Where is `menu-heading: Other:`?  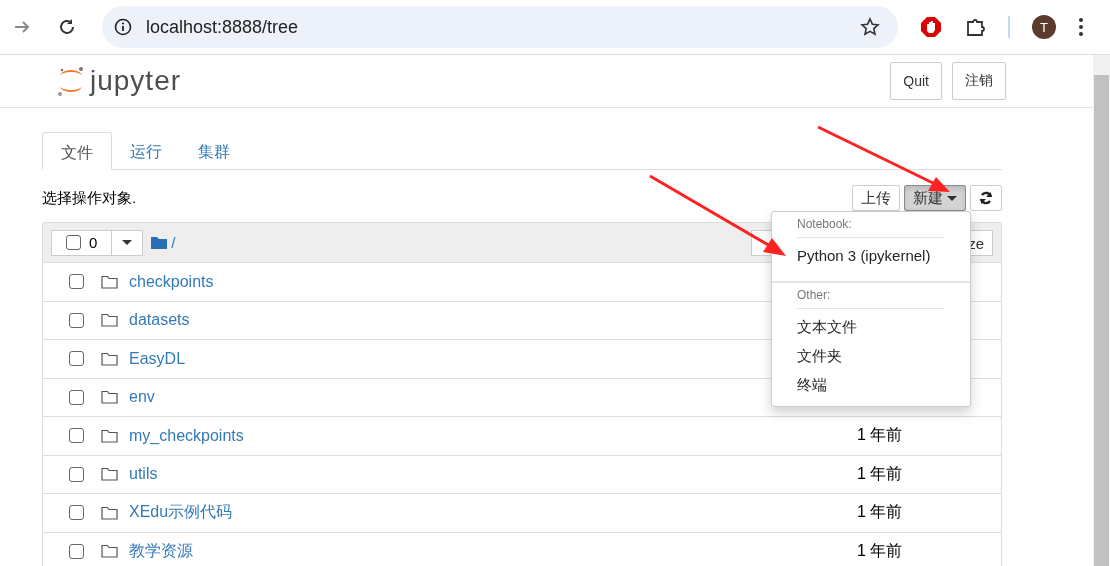 menu-heading: Other: is located at coordinates (814, 295).